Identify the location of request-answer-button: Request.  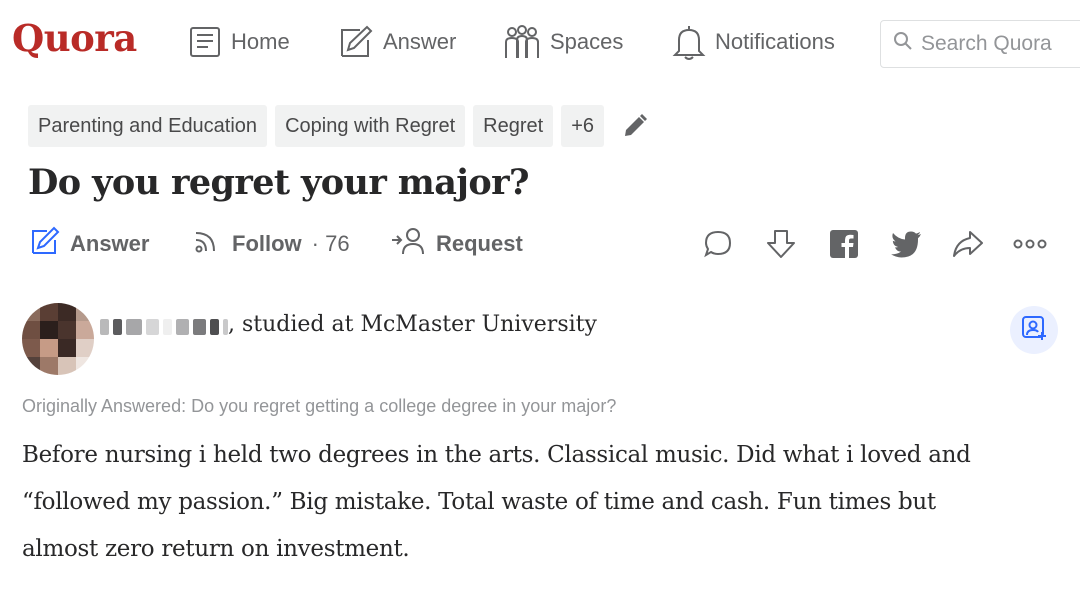
(456, 244).